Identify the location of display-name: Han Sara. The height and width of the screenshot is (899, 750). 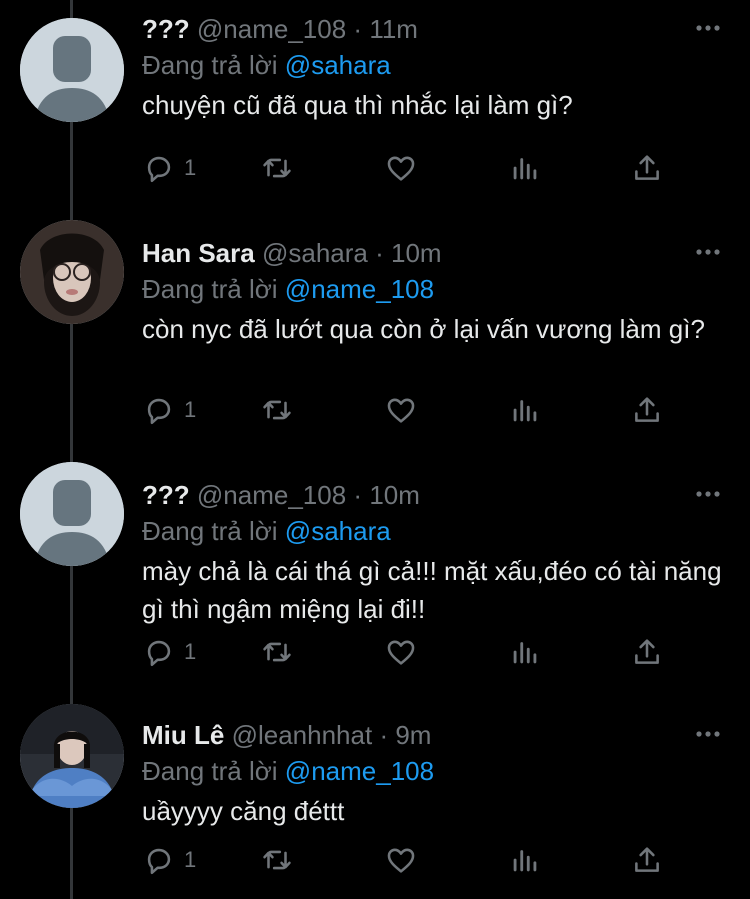
(198, 253).